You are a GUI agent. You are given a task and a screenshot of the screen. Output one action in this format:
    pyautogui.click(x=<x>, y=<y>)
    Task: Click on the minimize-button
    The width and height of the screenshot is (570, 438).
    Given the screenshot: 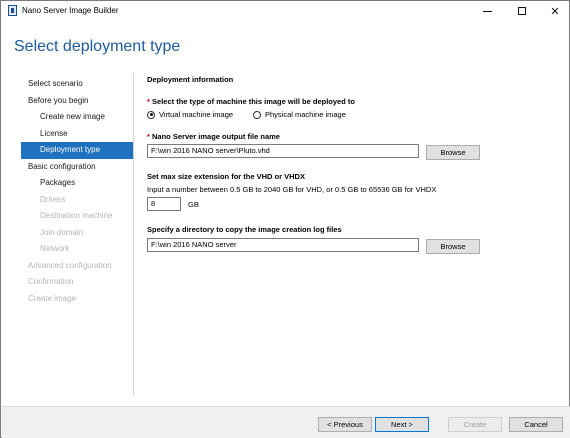 What is the action you would take?
    pyautogui.click(x=487, y=11)
    